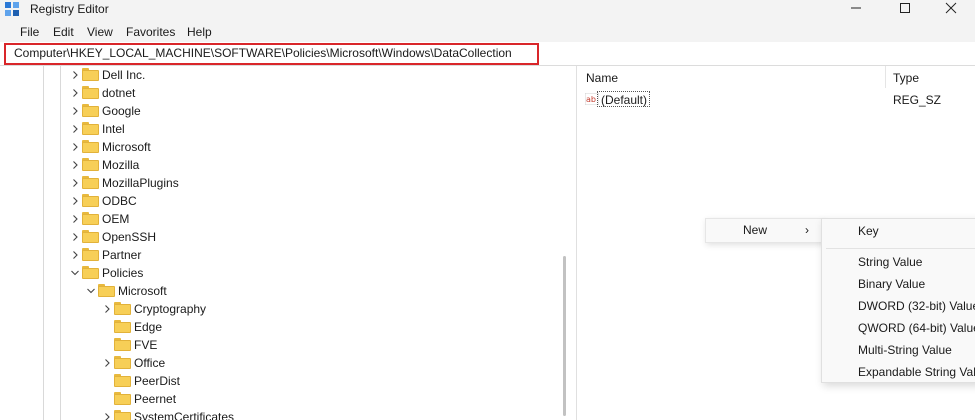 The image size is (975, 420). What do you see at coordinates (100, 32) in the screenshot?
I see `menu-view: View` at bounding box center [100, 32].